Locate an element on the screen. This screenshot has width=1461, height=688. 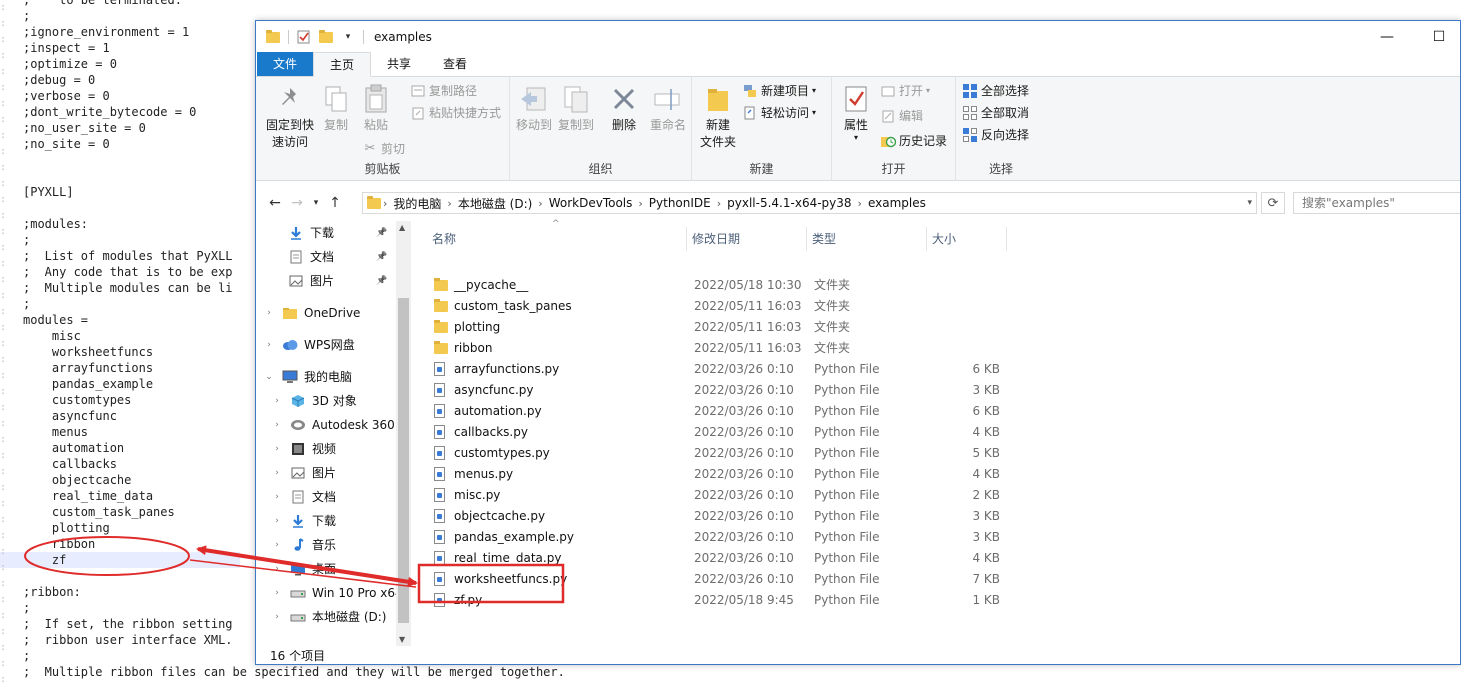
file-row: menus.py 2022/03/26 0:10 Python File 4 KB is located at coordinates (722, 474).